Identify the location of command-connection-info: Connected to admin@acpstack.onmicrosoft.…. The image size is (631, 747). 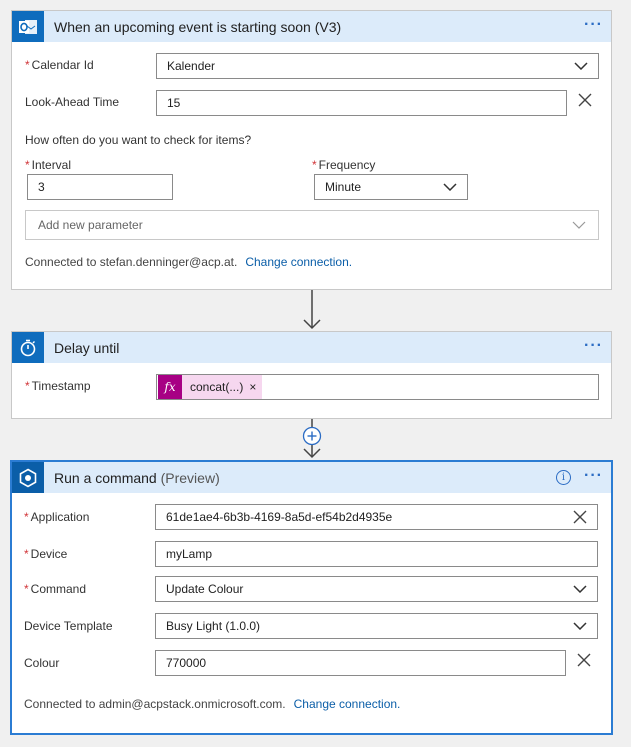
(212, 704).